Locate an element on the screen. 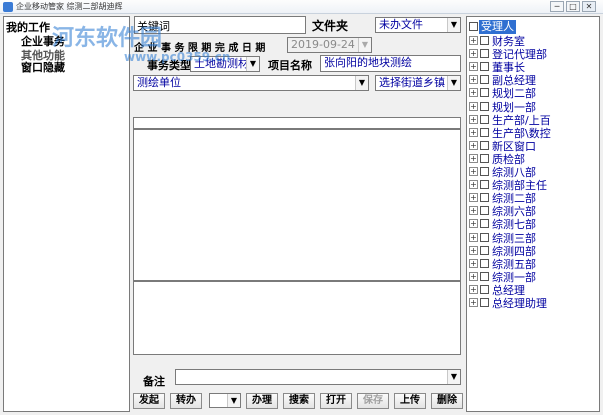 This screenshot has width=603, height=415. tree-root-label: 受理人 is located at coordinates (497, 27).